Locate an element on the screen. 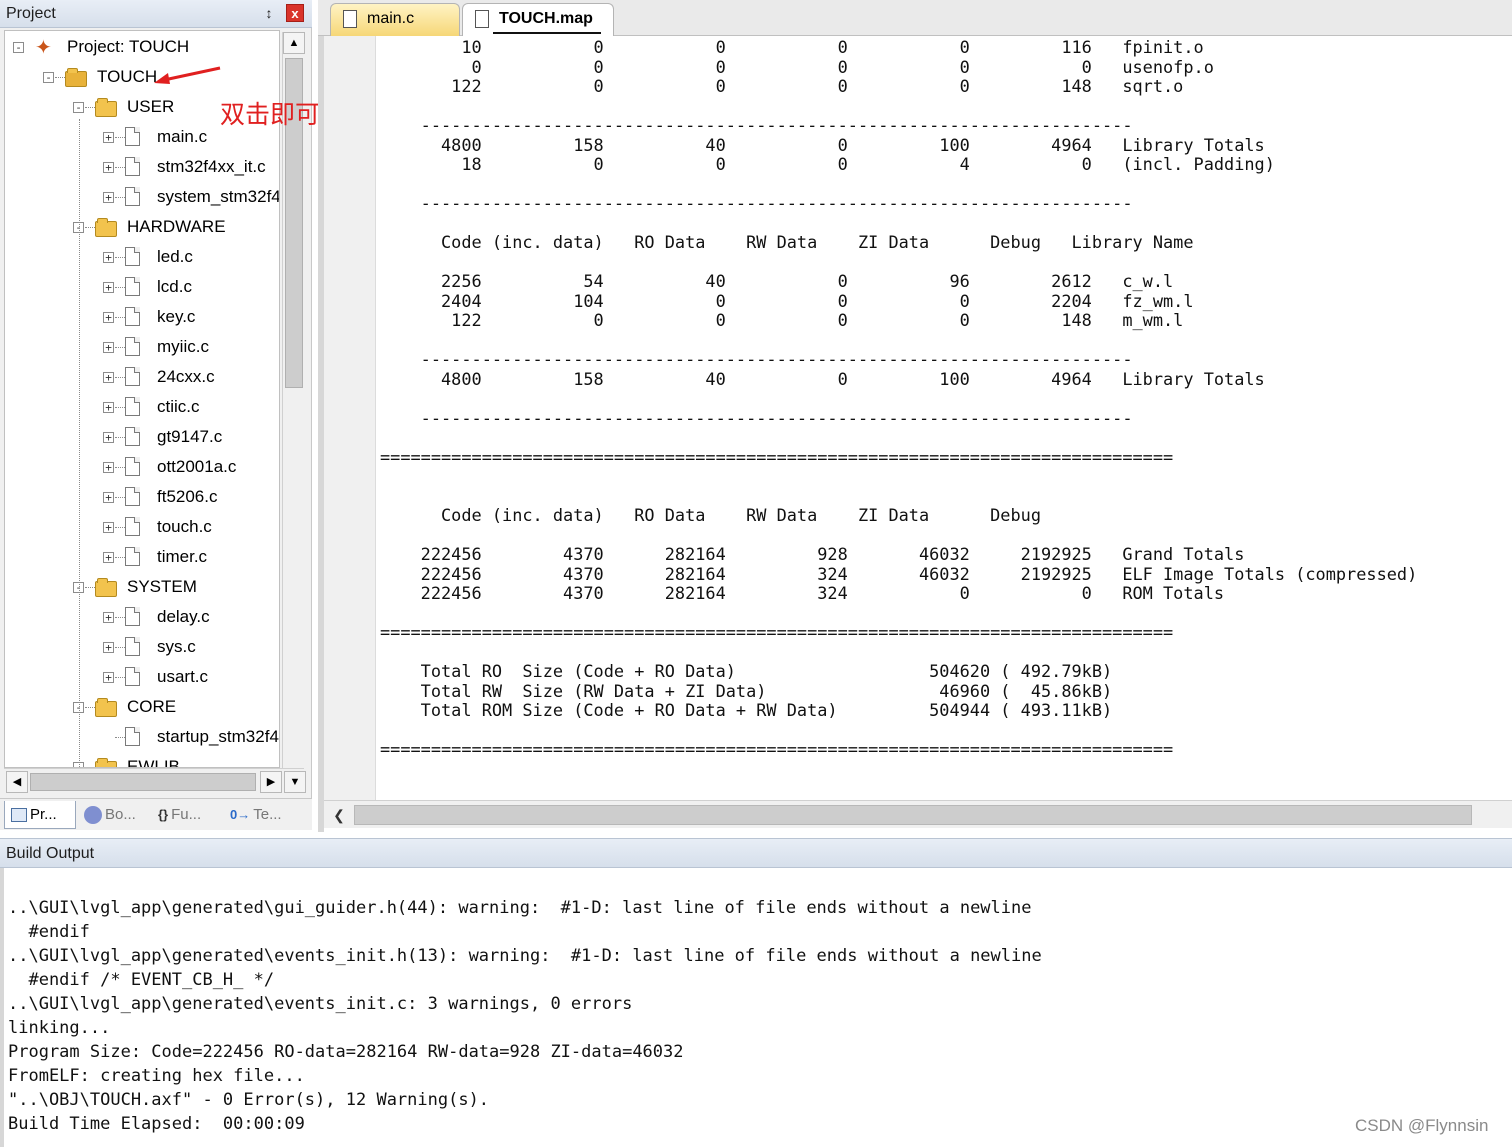 The height and width of the screenshot is (1147, 1512). tree-item-label: SYSTEM is located at coordinates (162, 586).